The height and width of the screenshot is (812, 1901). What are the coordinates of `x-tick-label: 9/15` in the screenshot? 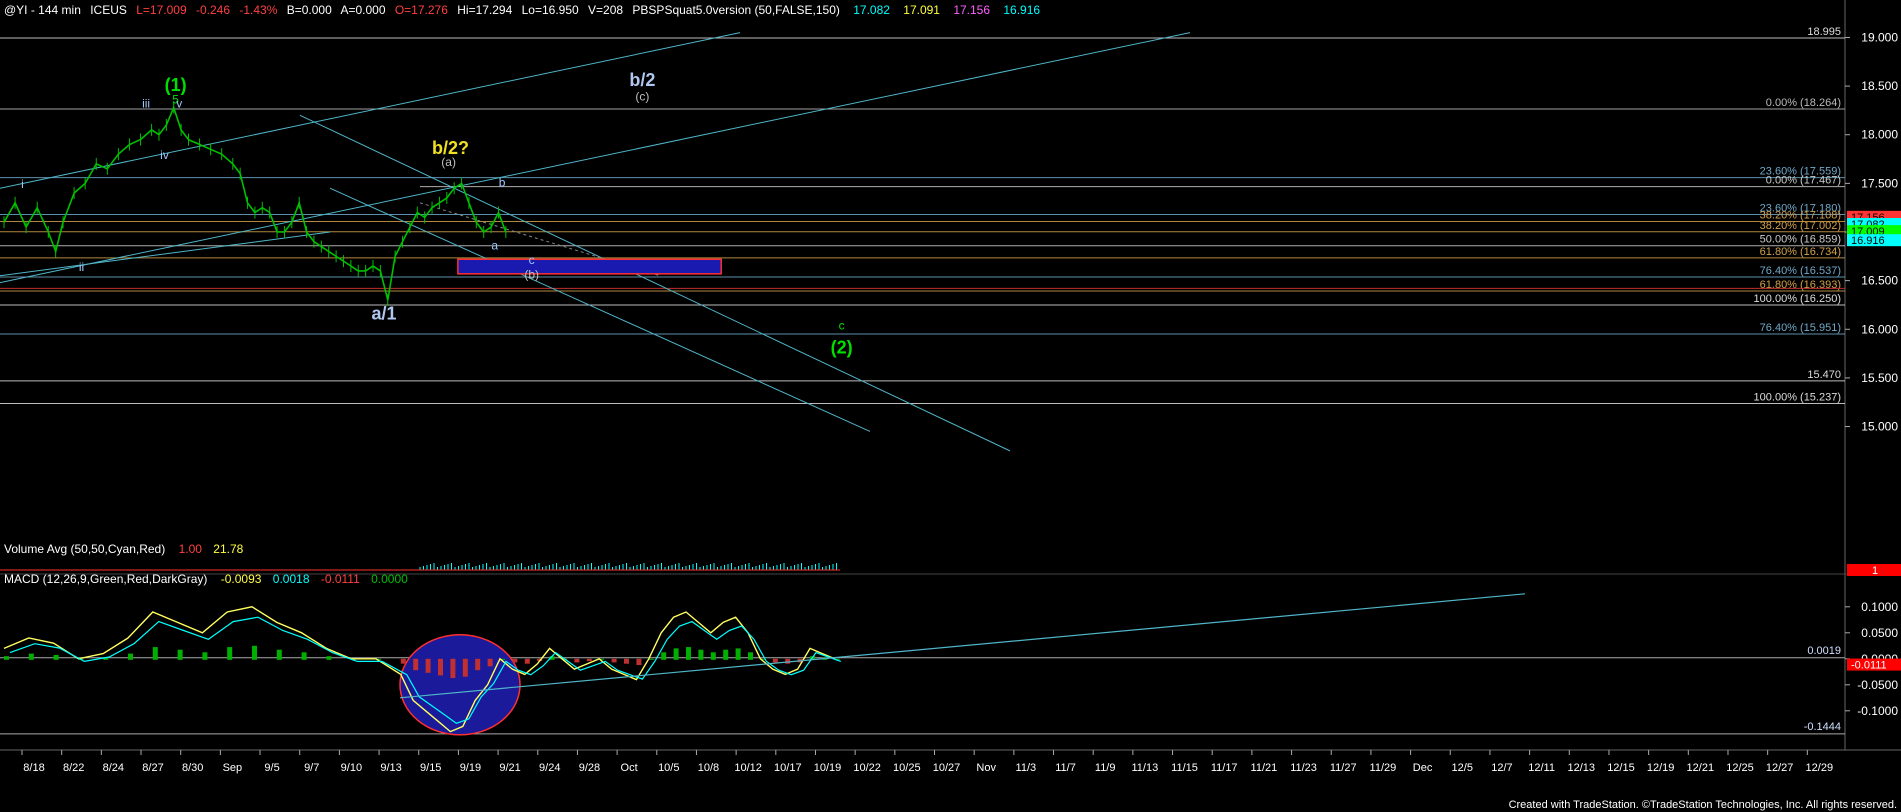 It's located at (430, 768).